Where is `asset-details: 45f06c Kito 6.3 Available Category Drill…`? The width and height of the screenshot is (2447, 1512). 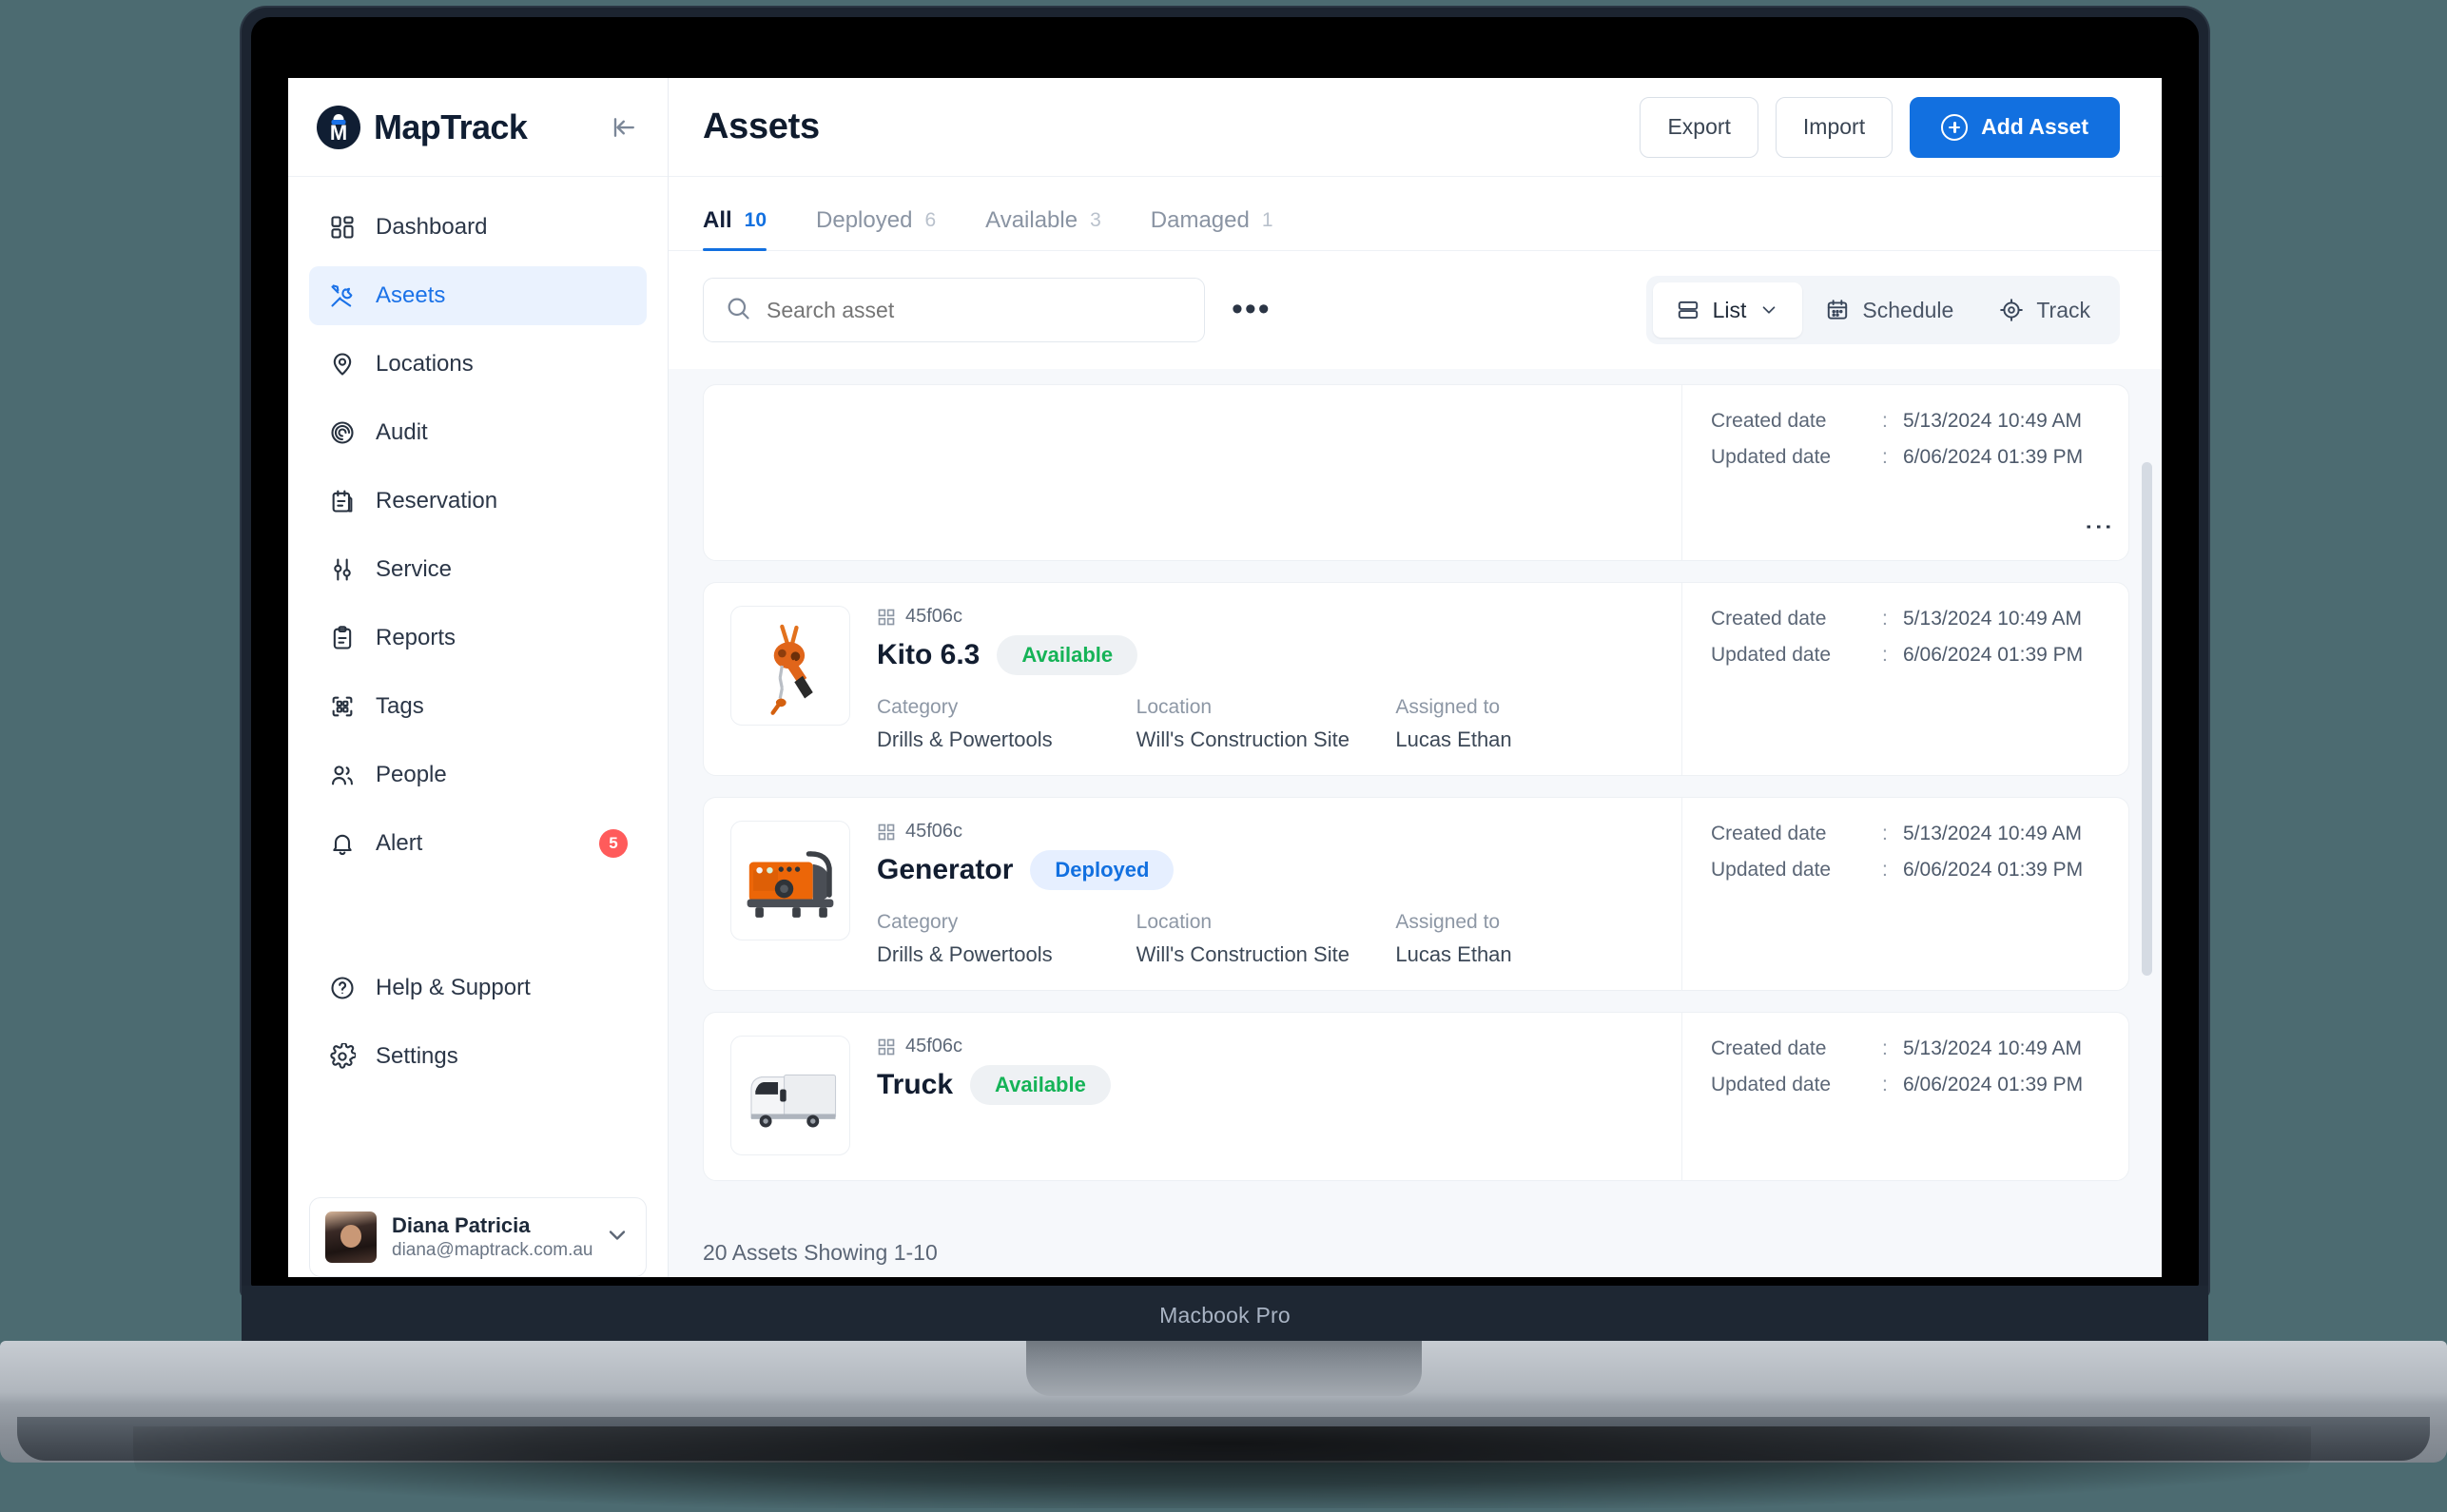 asset-details: 45f06c Kito 6.3 Available Category Drill… is located at coordinates (1266, 679).